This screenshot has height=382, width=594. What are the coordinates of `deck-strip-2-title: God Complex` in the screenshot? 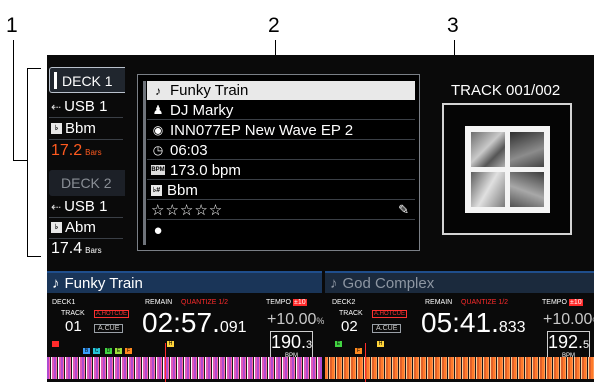 It's located at (388, 283).